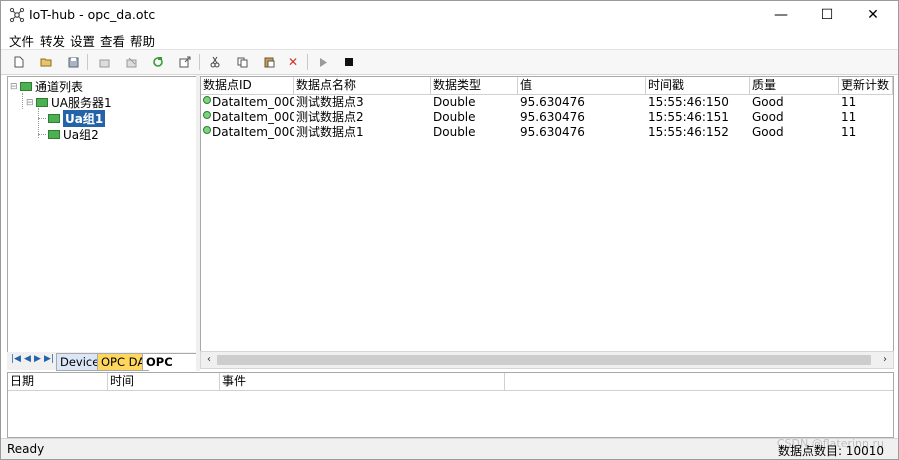 The width and height of the screenshot is (899, 460). Describe the element at coordinates (16, 359) in the screenshot. I see `first-tab-icon: |◀` at that location.